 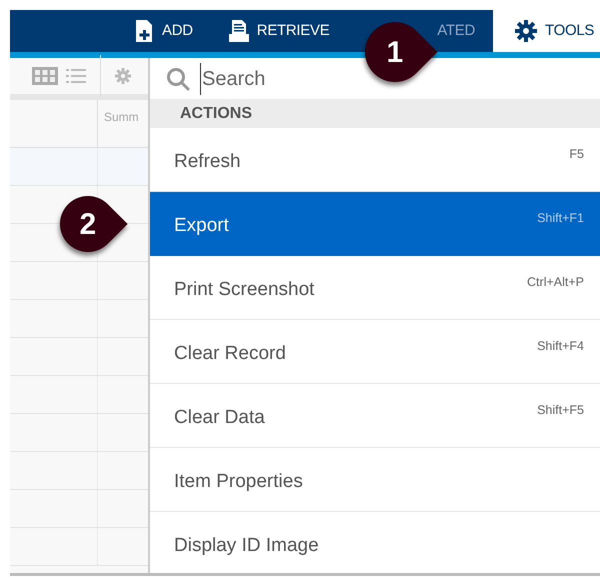 What do you see at coordinates (560, 346) in the screenshot?
I see `shortcut-label: Shift+F4` at bounding box center [560, 346].